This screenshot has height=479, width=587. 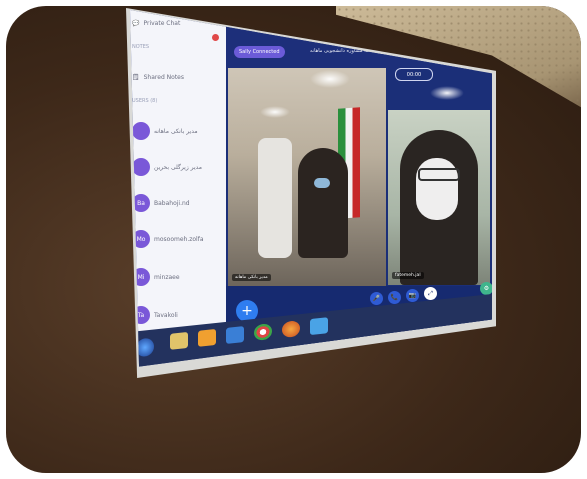 I want to click on meeting-topbar, so click(x=359, y=40).